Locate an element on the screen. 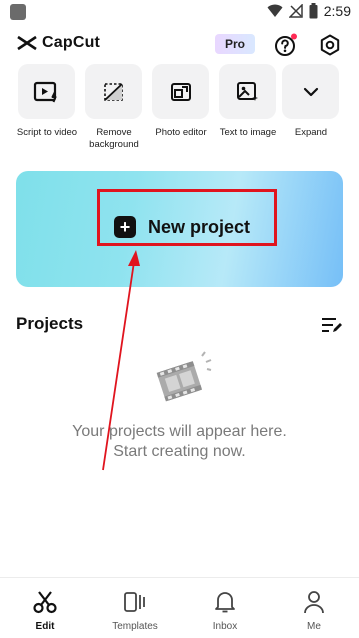  clock: 2:59 is located at coordinates (337, 11).